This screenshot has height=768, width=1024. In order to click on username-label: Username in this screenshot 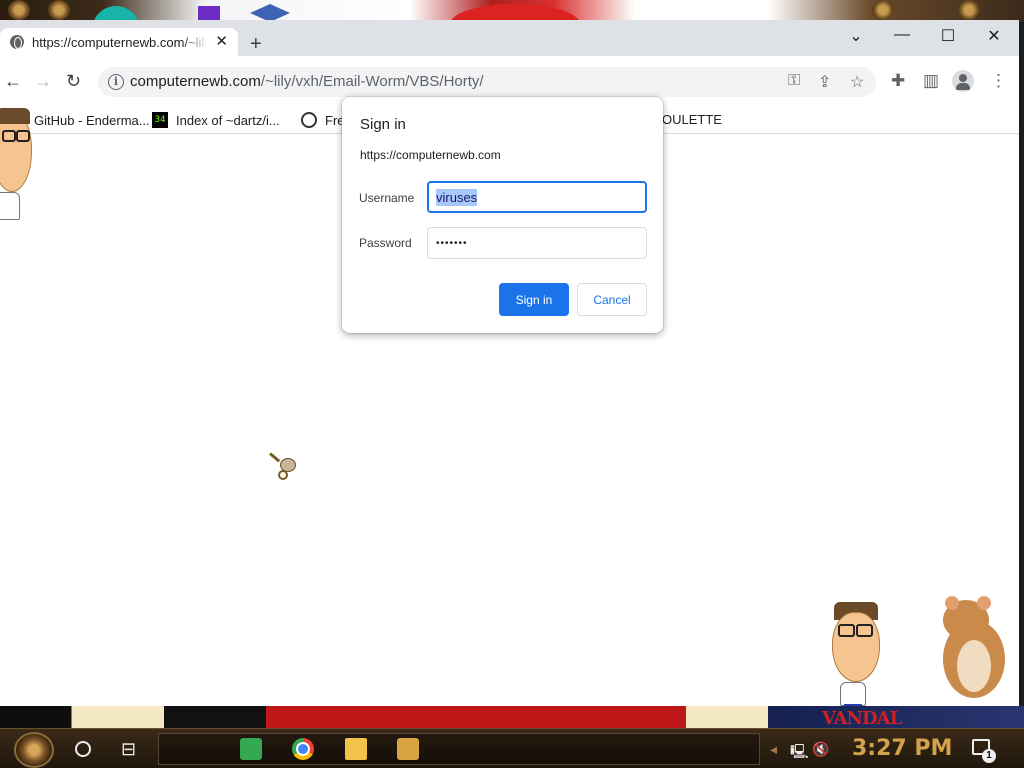, I will do `click(387, 198)`.